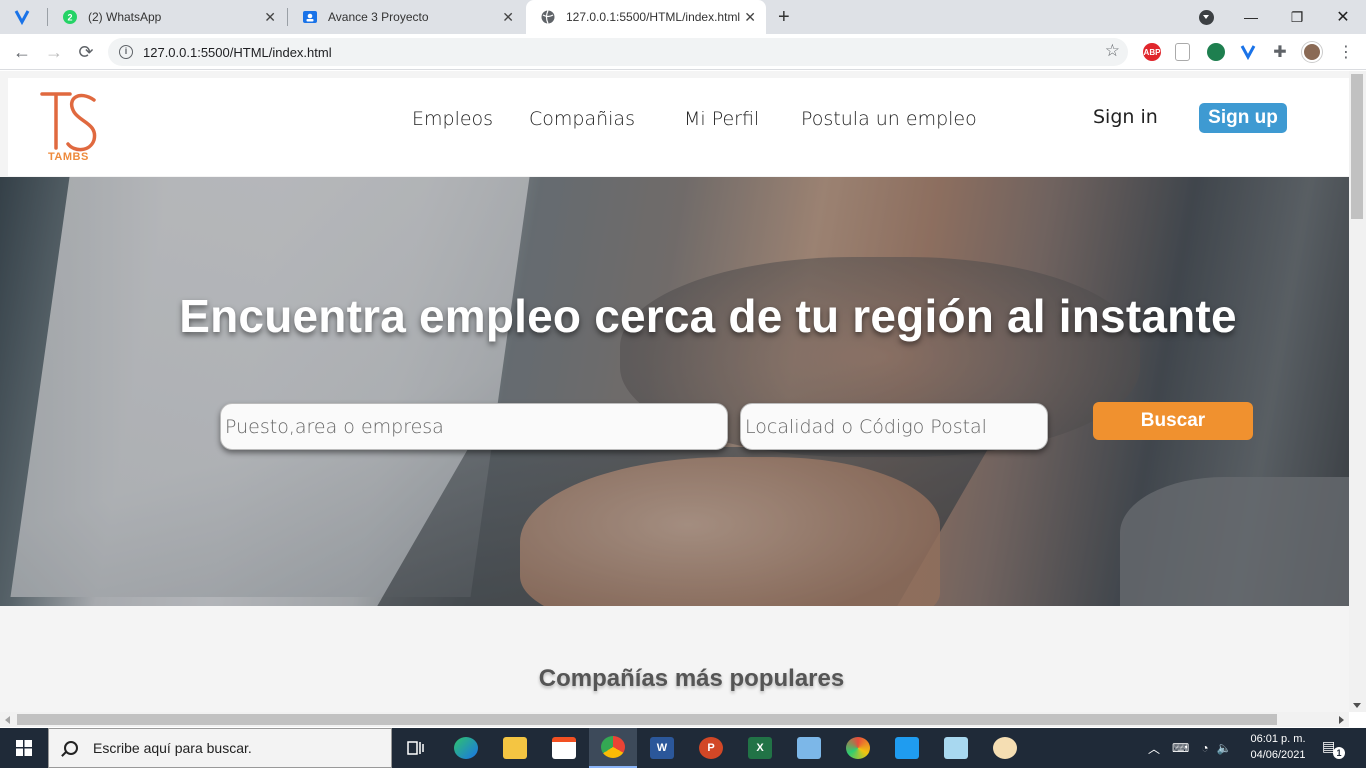 The image size is (1366, 768). What do you see at coordinates (1278, 747) in the screenshot?
I see `system-clock: 06:01 p. m. 04/06/2021` at bounding box center [1278, 747].